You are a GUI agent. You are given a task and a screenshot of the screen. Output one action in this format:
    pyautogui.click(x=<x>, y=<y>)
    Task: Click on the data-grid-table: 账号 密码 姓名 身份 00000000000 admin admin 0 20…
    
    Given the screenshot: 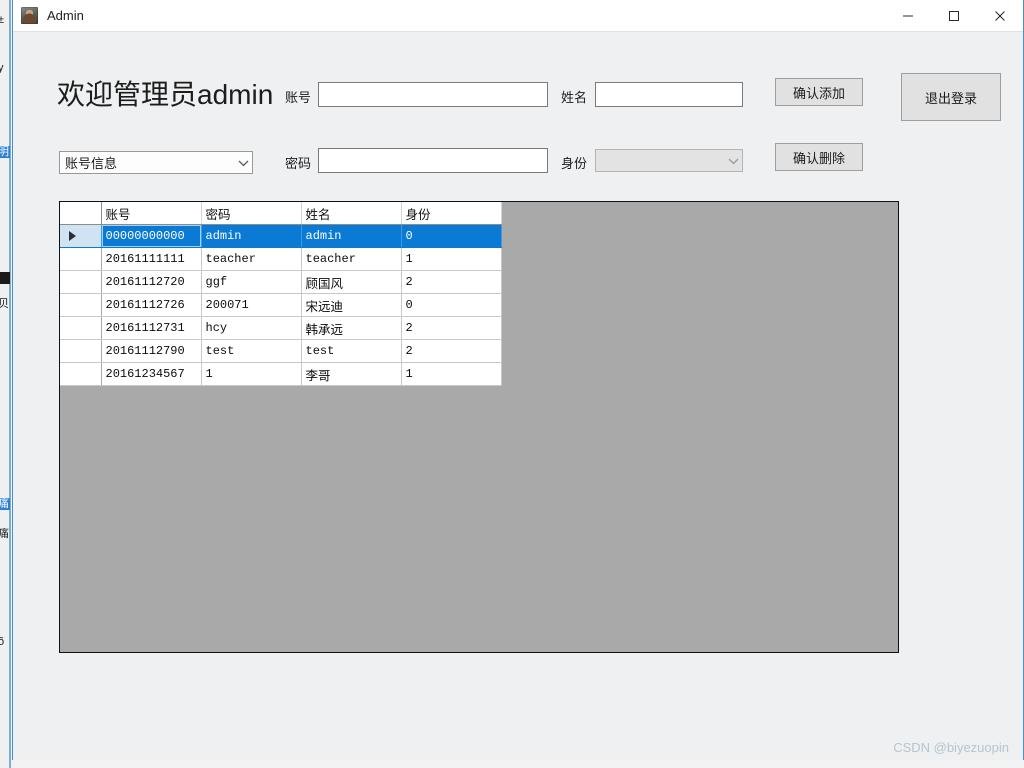 What is the action you would take?
    pyautogui.click(x=281, y=294)
    